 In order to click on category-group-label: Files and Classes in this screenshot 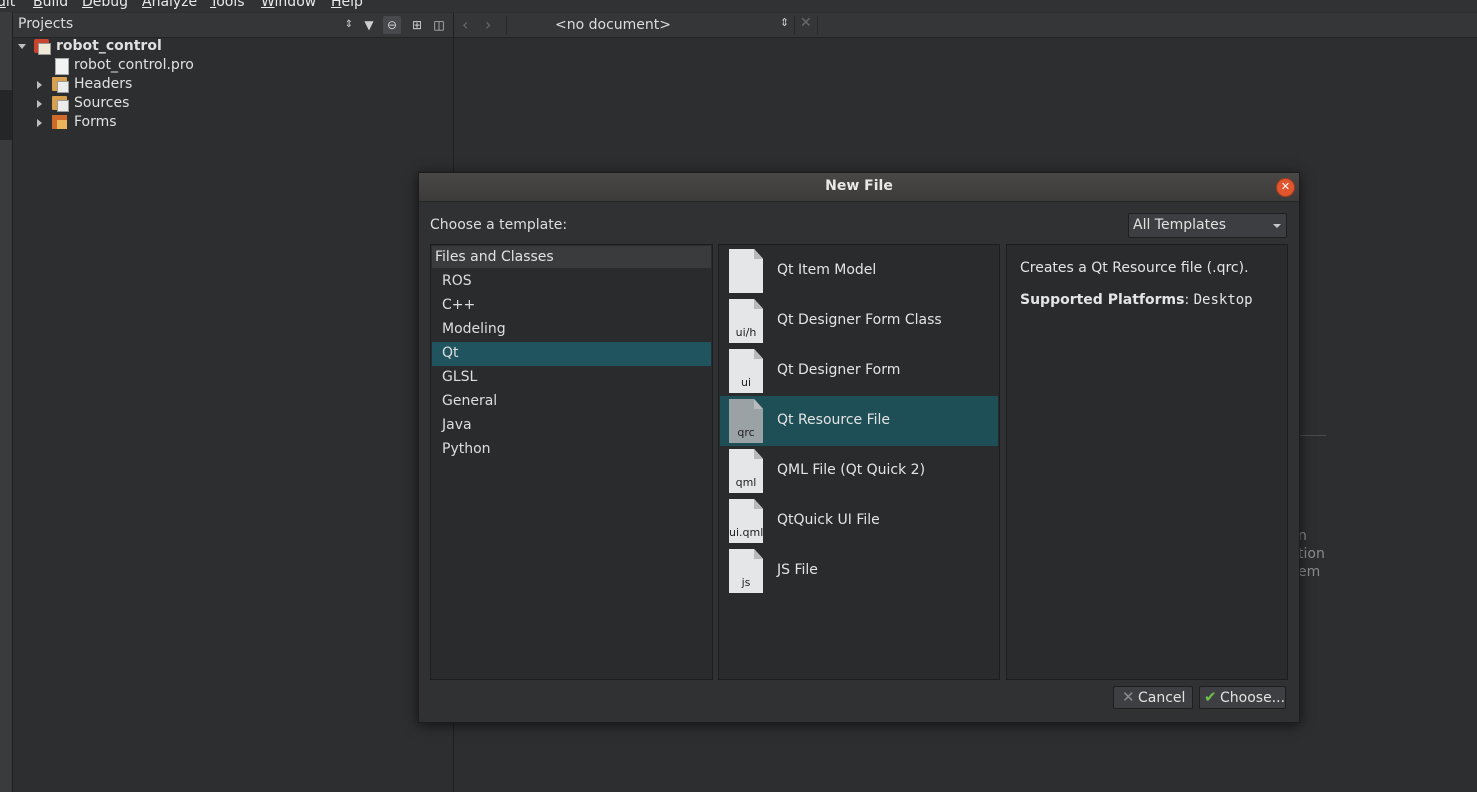, I will do `click(494, 257)`.